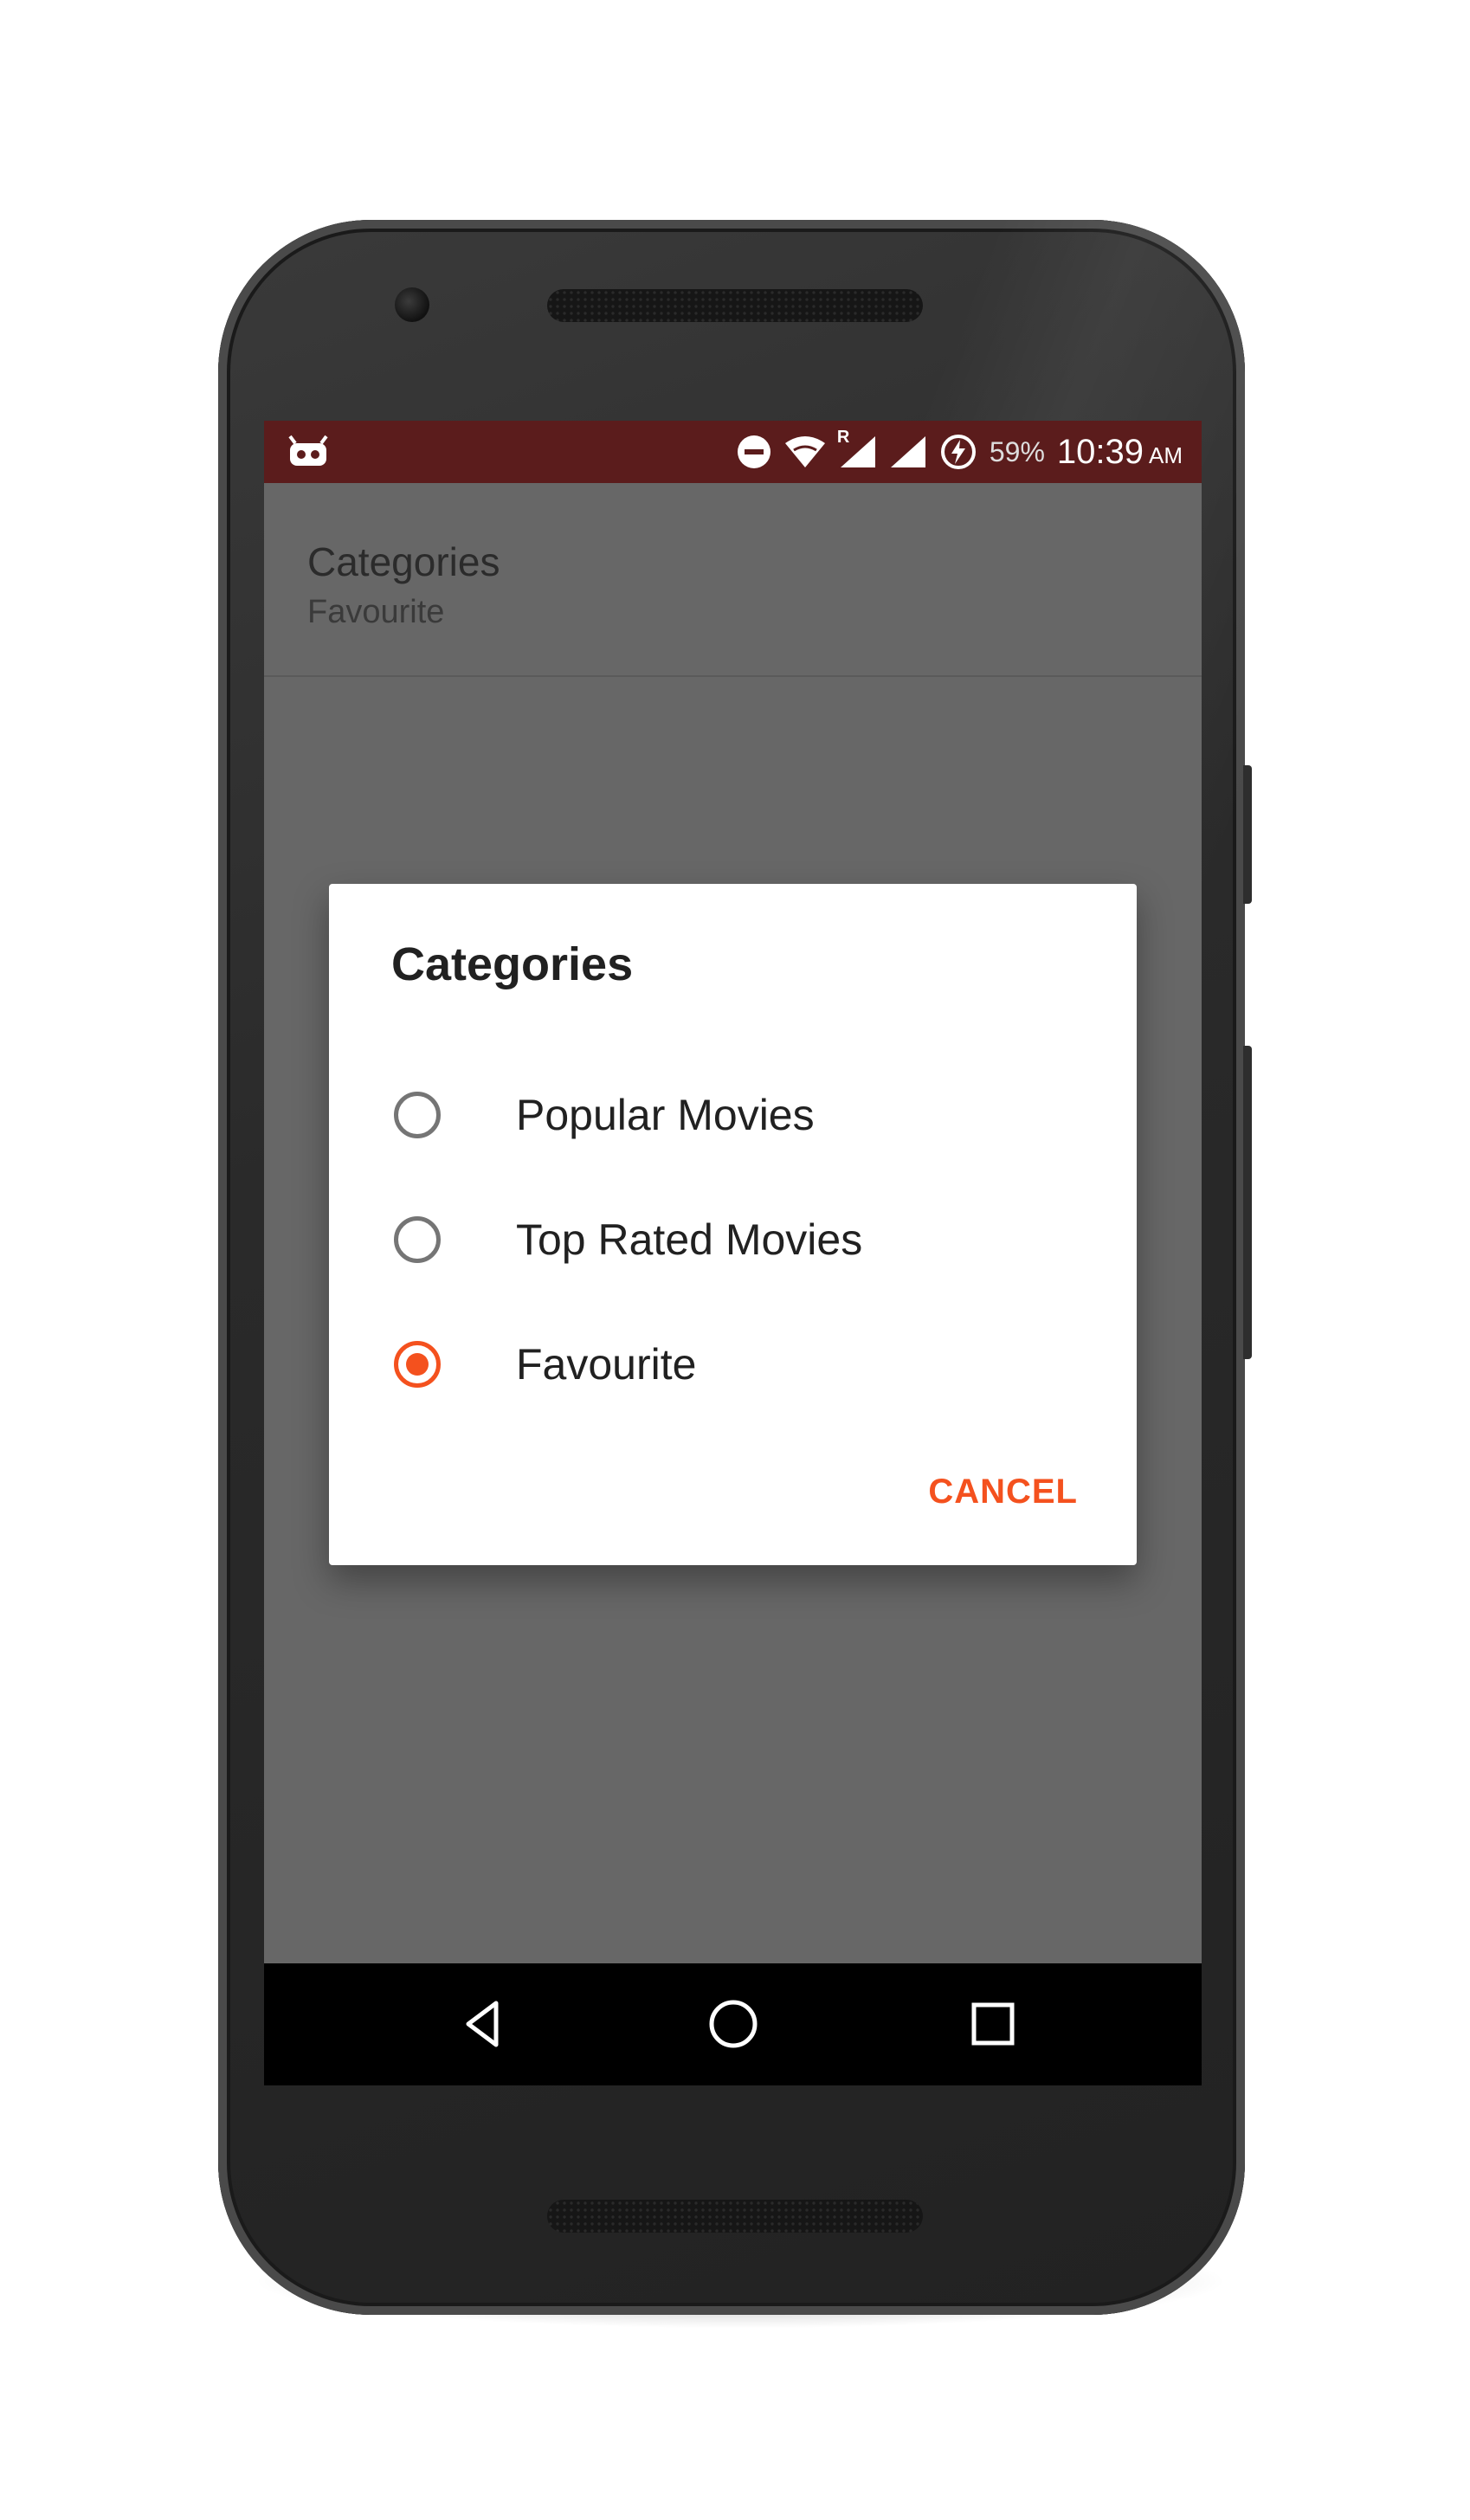 The image size is (1470, 2520). Describe the element at coordinates (733, 1364) in the screenshot. I see `option-favourite: Favourite` at that location.